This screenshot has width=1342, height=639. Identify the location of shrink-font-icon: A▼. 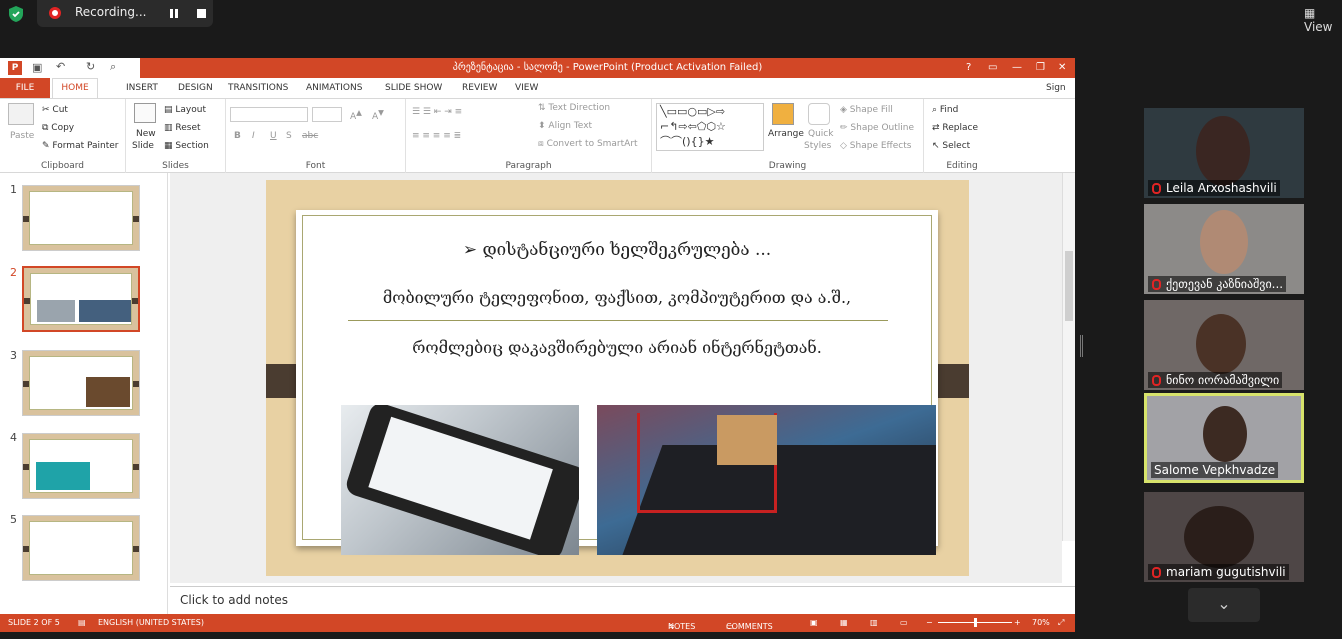
(378, 115).